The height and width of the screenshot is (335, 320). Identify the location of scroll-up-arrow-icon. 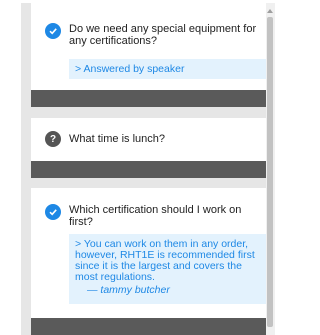
(270, 11).